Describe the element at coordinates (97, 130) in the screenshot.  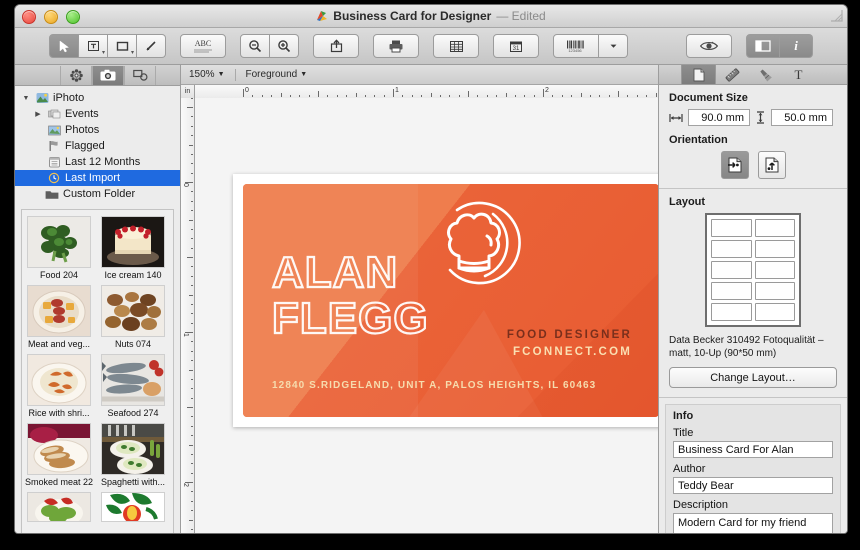
I see `tree-item-photos: Photos` at that location.